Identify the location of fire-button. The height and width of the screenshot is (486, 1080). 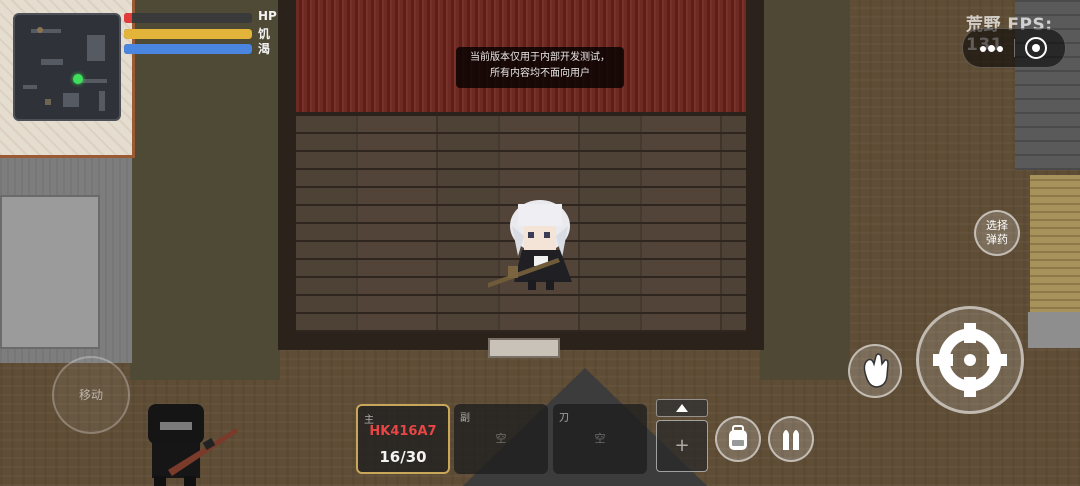
(970, 360).